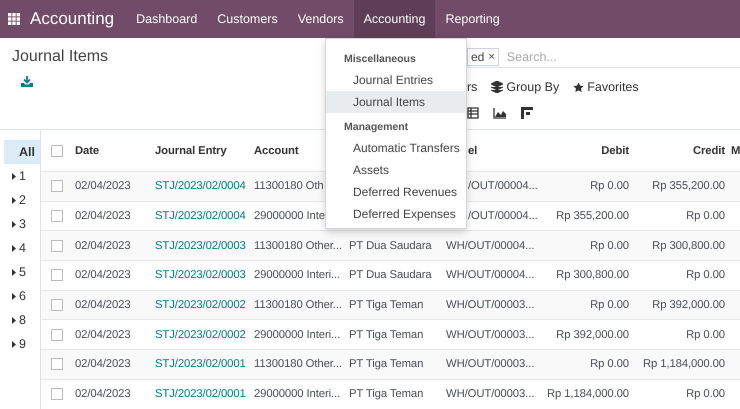 The image size is (740, 409). Describe the element at coordinates (60, 57) in the screenshot. I see `page-title: Journal Items` at that location.